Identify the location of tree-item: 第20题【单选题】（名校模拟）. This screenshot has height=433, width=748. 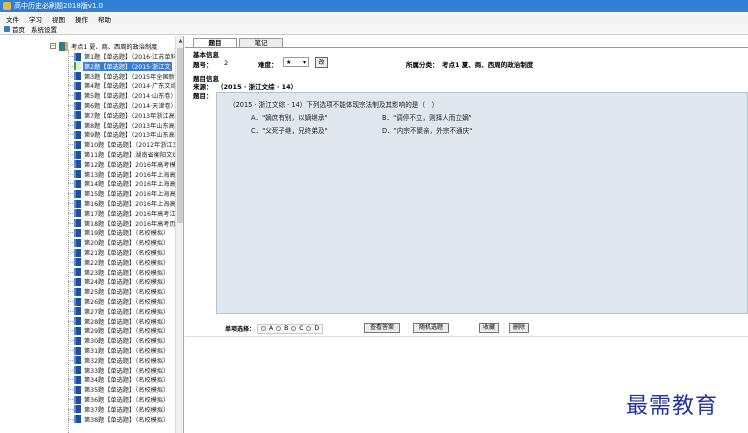
(119, 242).